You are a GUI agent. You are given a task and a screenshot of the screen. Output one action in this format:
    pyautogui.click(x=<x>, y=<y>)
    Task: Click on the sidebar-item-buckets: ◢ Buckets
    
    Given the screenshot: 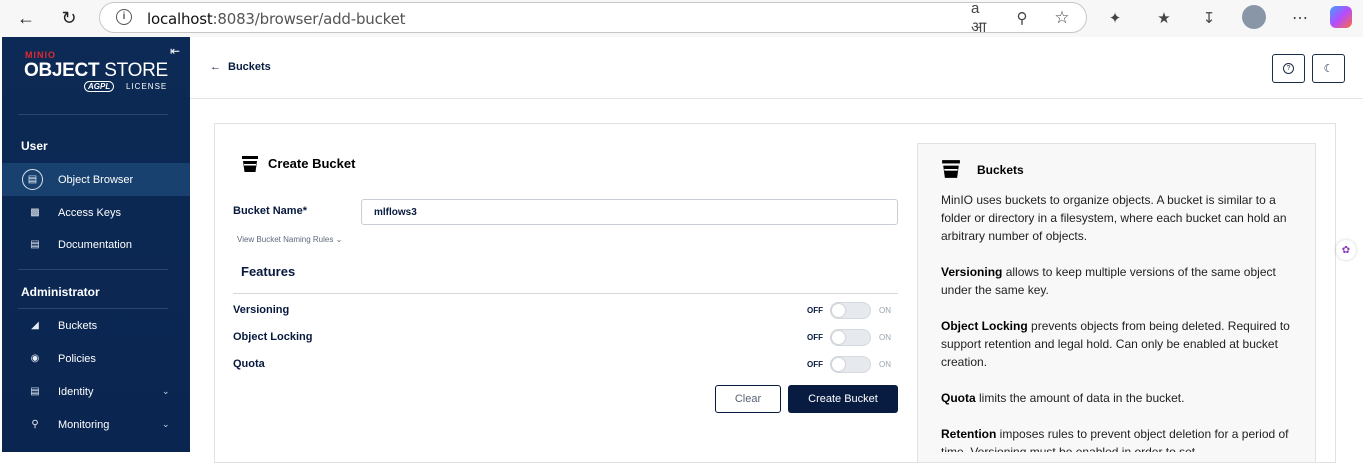 What is the action you would take?
    pyautogui.click(x=96, y=325)
    